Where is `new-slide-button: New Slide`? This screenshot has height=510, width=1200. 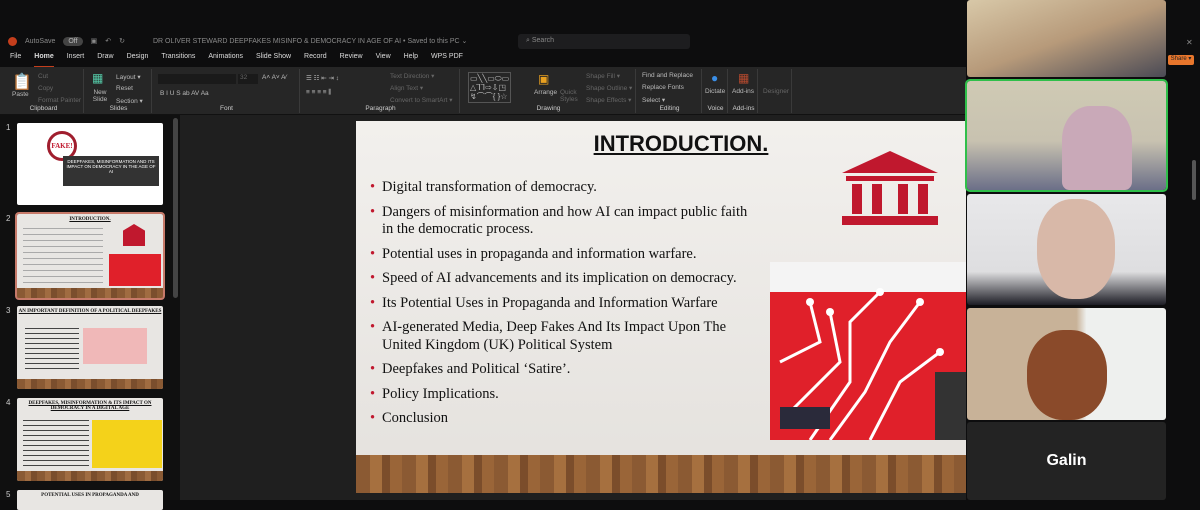
new-slide-button: New Slide is located at coordinates (100, 96).